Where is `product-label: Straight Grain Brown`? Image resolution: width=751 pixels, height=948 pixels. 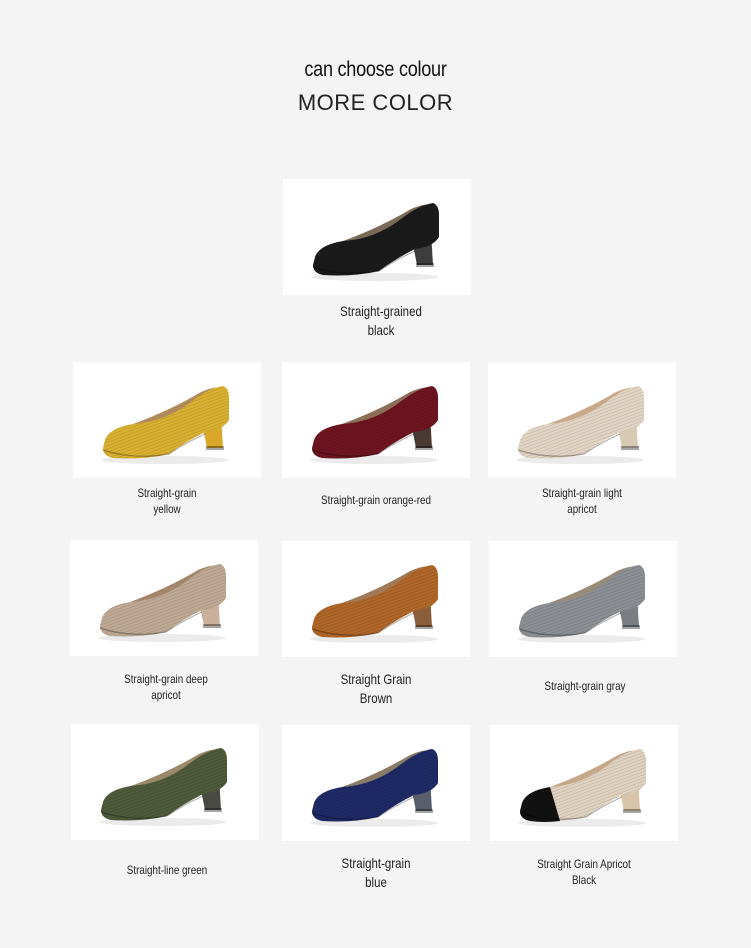 product-label: Straight Grain Brown is located at coordinates (376, 688).